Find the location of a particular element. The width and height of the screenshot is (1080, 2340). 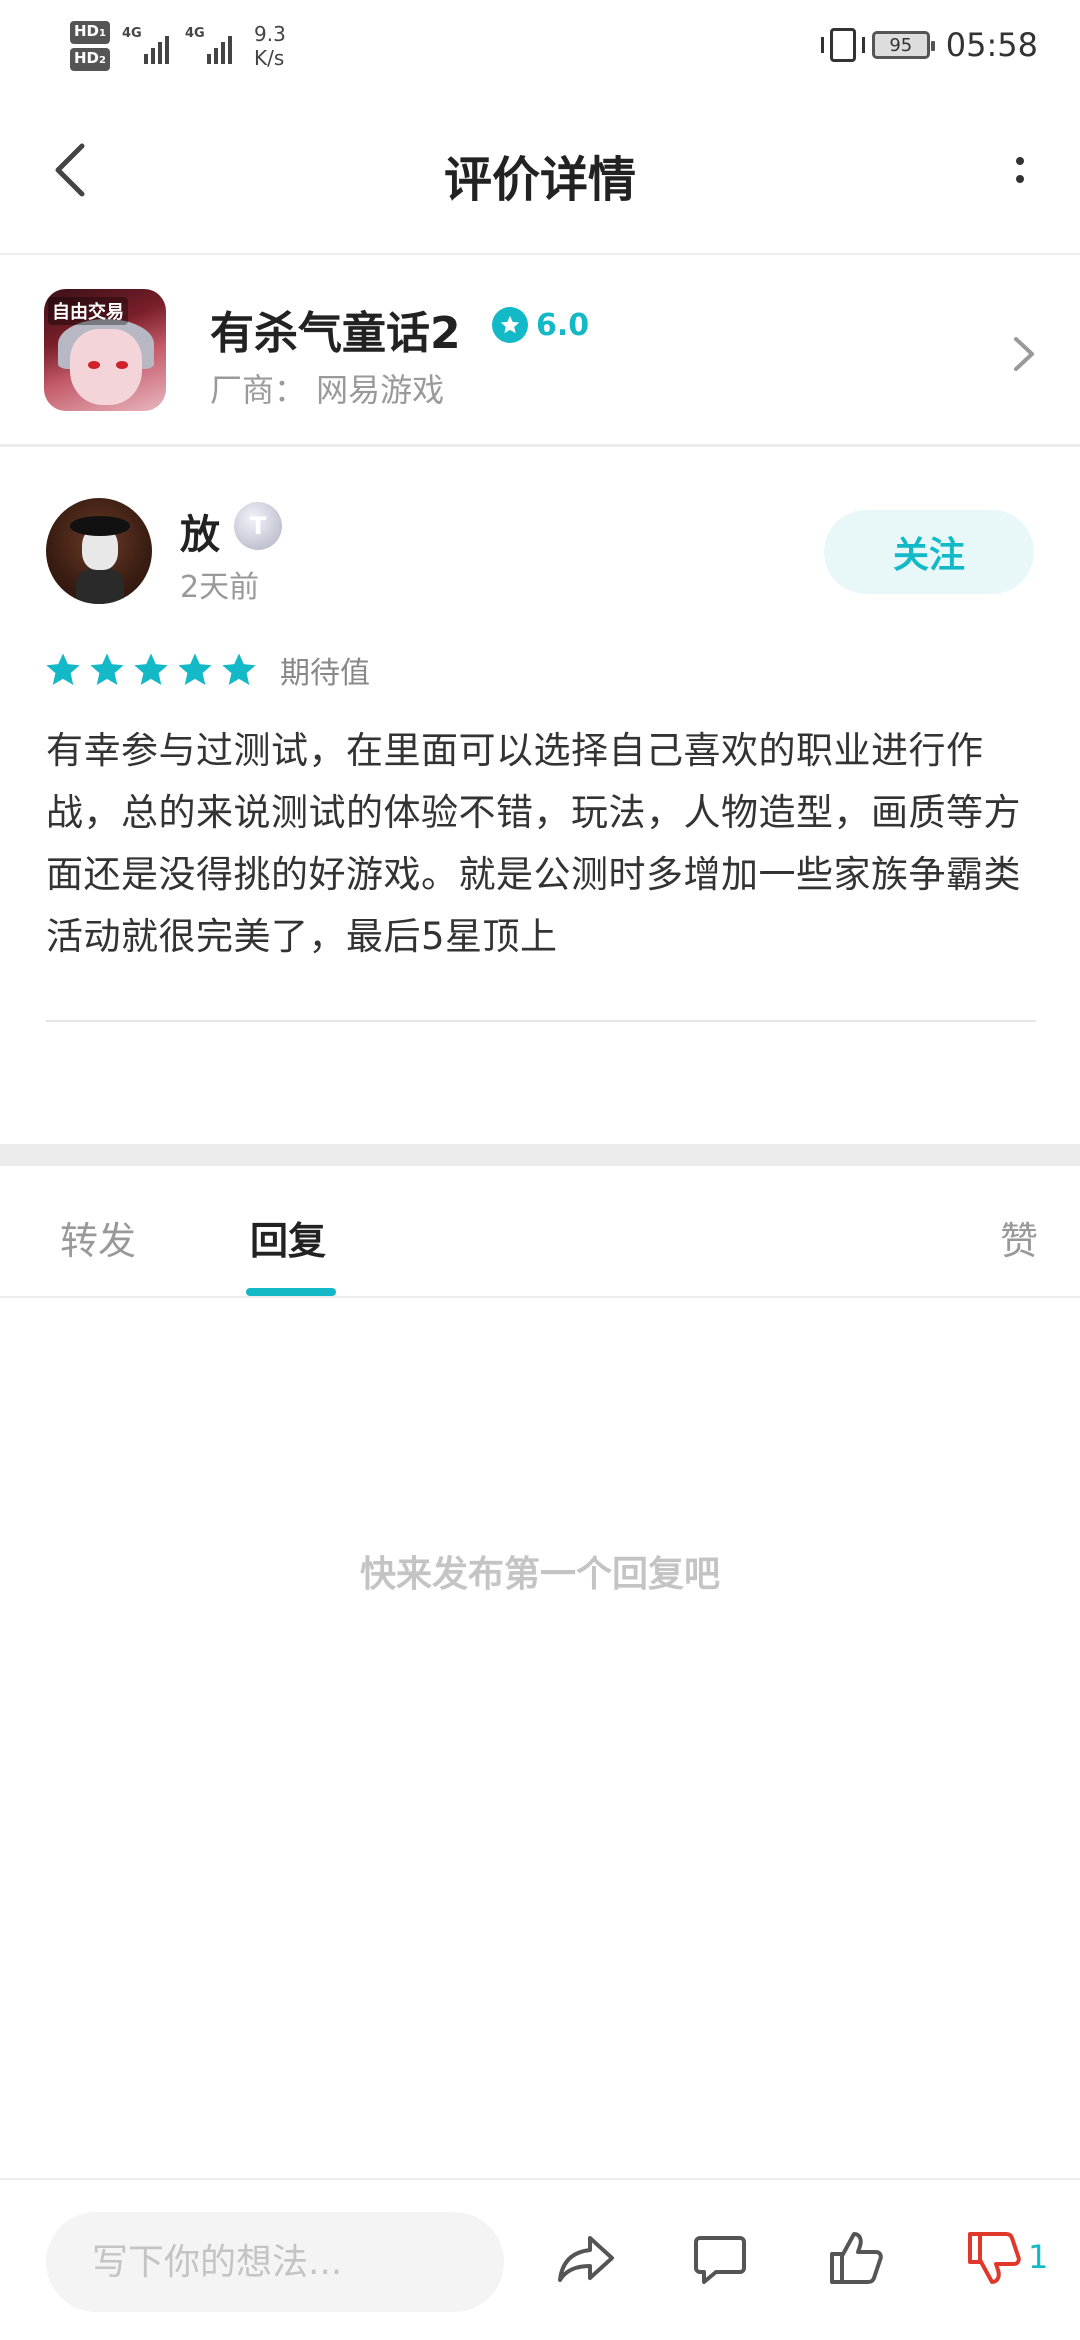

game-icon-face is located at coordinates (106, 367).